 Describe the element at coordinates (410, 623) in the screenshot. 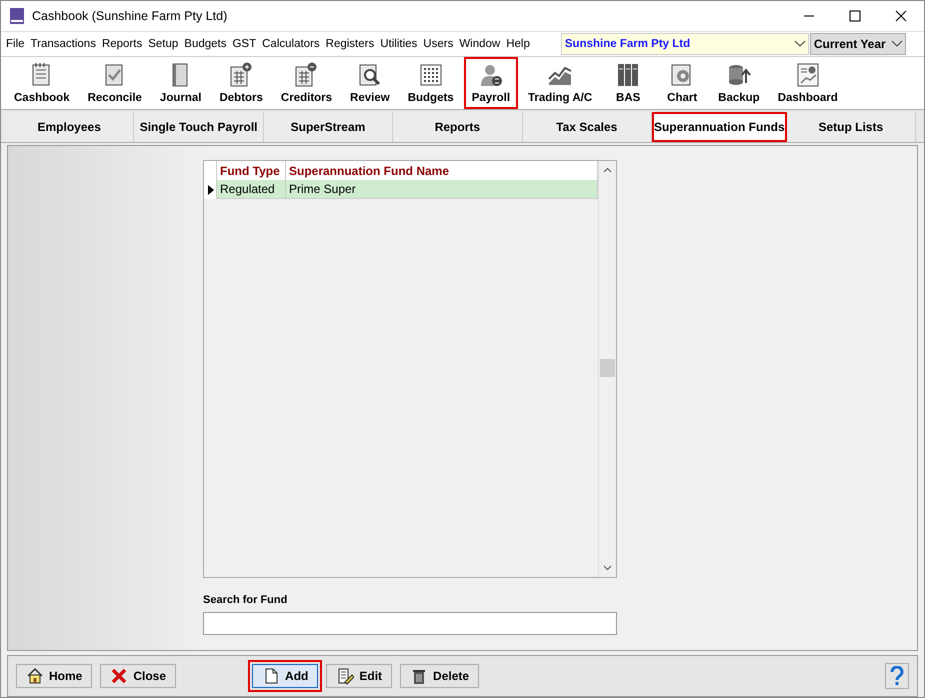

I see `search-field` at that location.